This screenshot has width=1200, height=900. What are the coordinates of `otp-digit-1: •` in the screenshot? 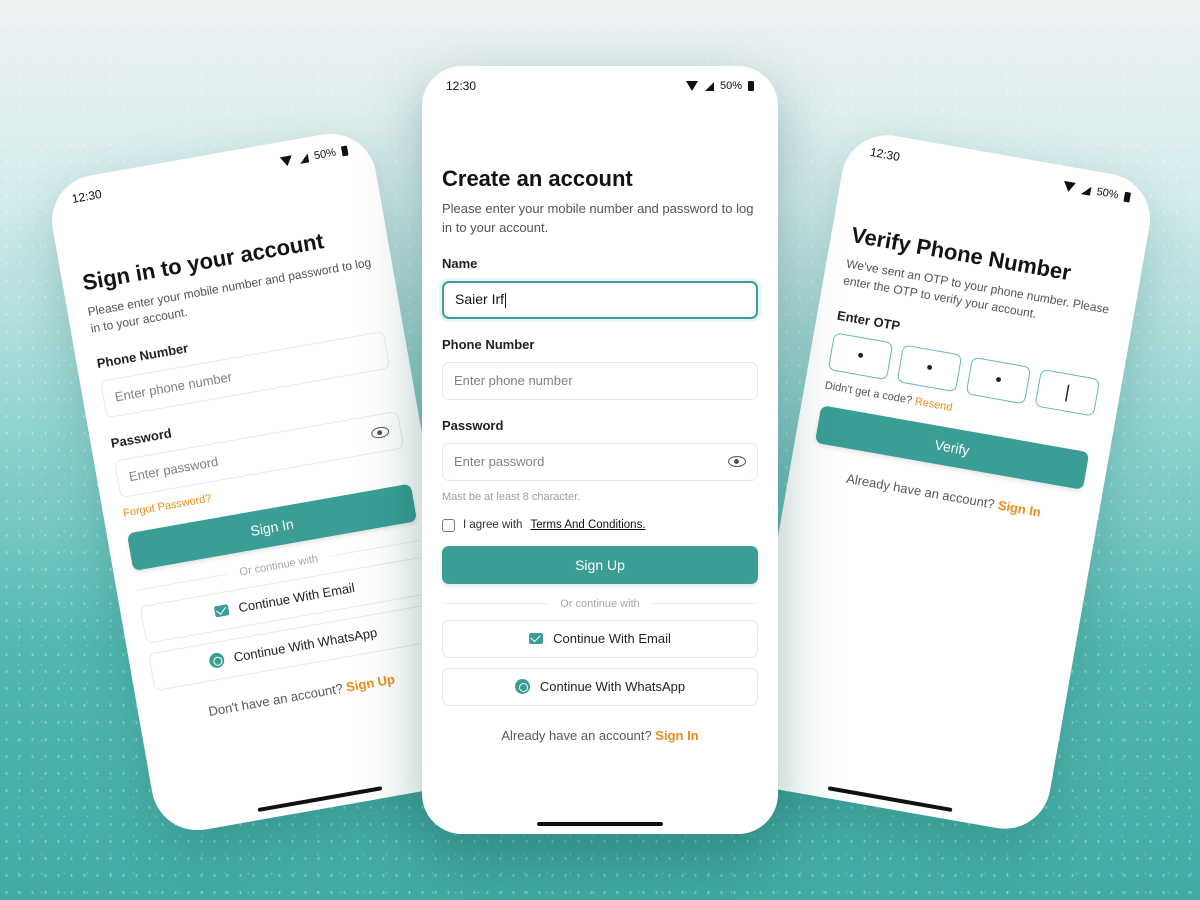 It's located at (860, 356).